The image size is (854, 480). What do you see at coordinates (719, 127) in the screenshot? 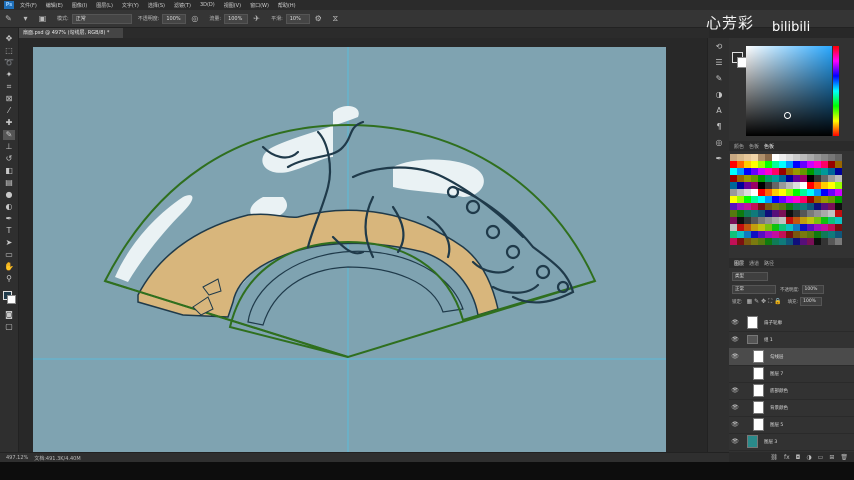
I see `paragraph-panel-icon: ¶` at bounding box center [719, 127].